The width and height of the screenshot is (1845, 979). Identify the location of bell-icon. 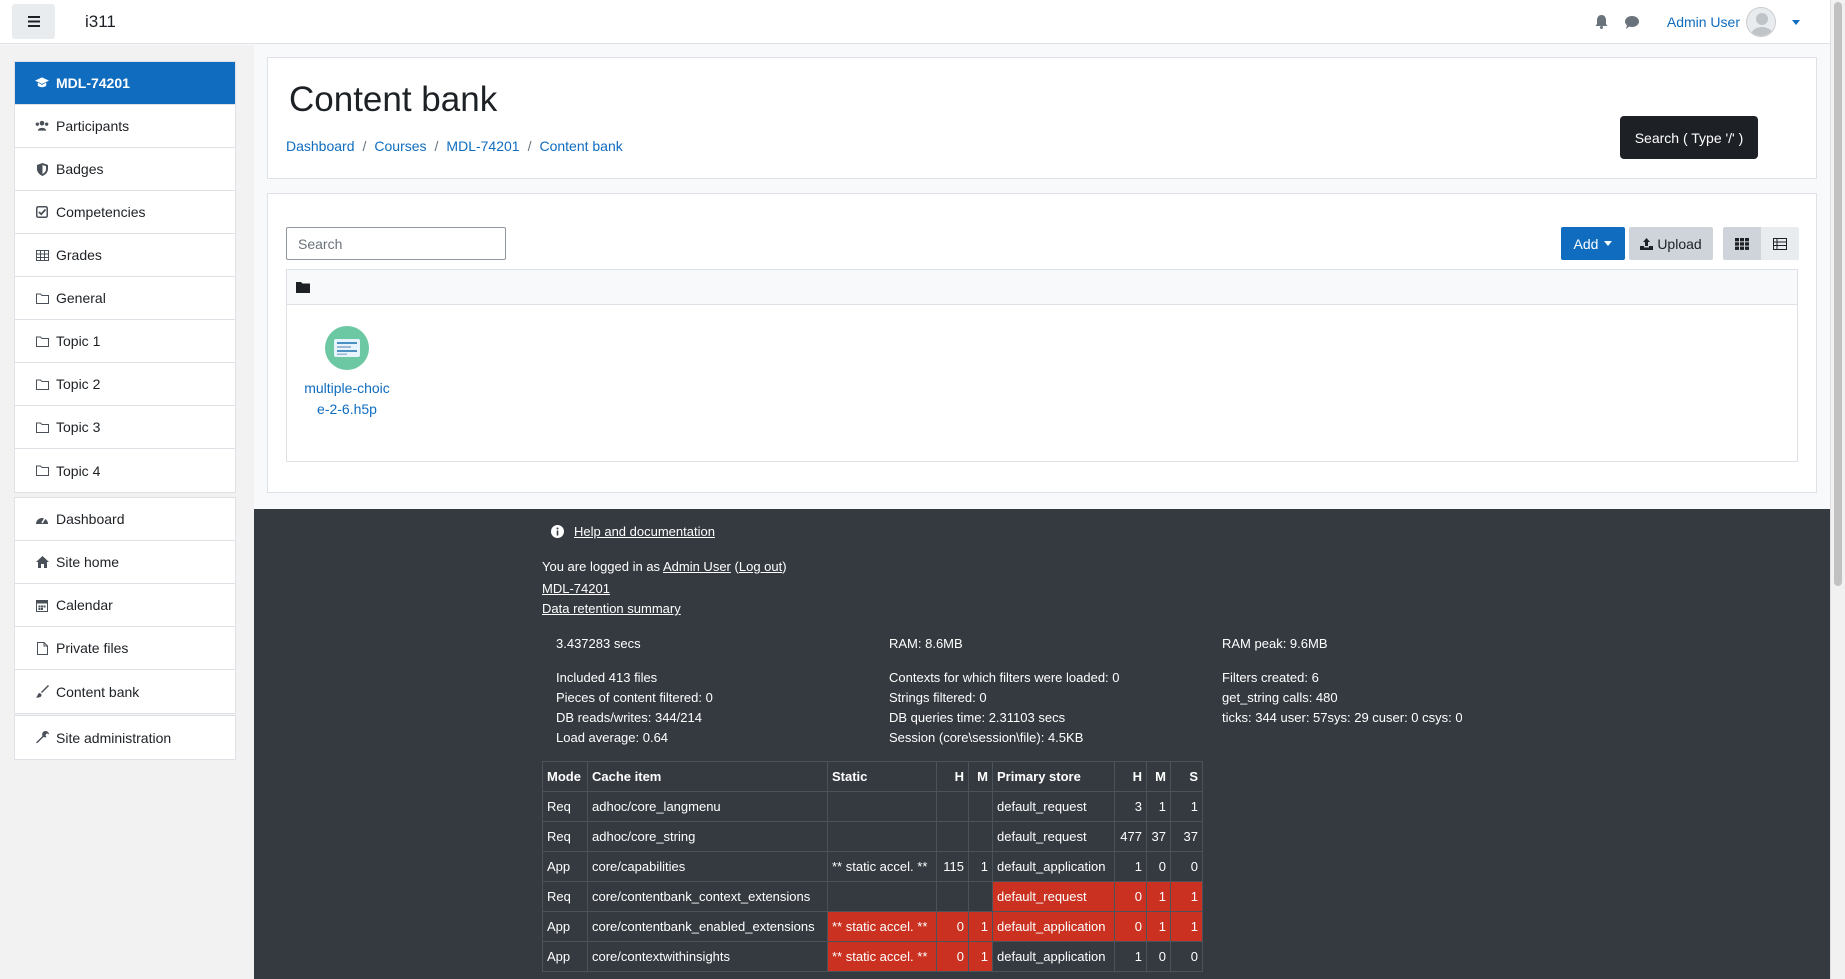
(1602, 22).